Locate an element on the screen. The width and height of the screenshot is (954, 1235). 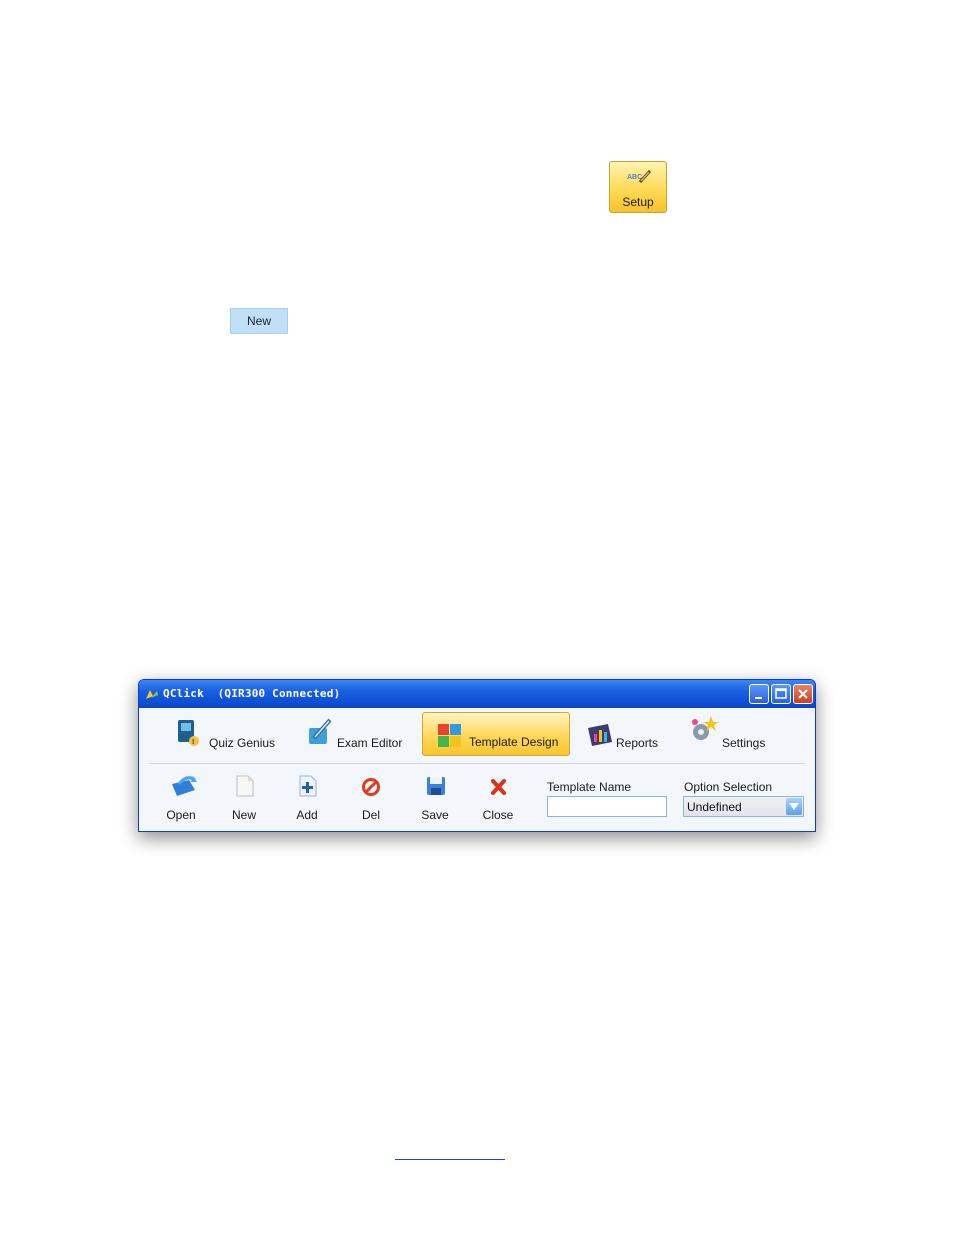
setup-button-label: Setup is located at coordinates (638, 202).